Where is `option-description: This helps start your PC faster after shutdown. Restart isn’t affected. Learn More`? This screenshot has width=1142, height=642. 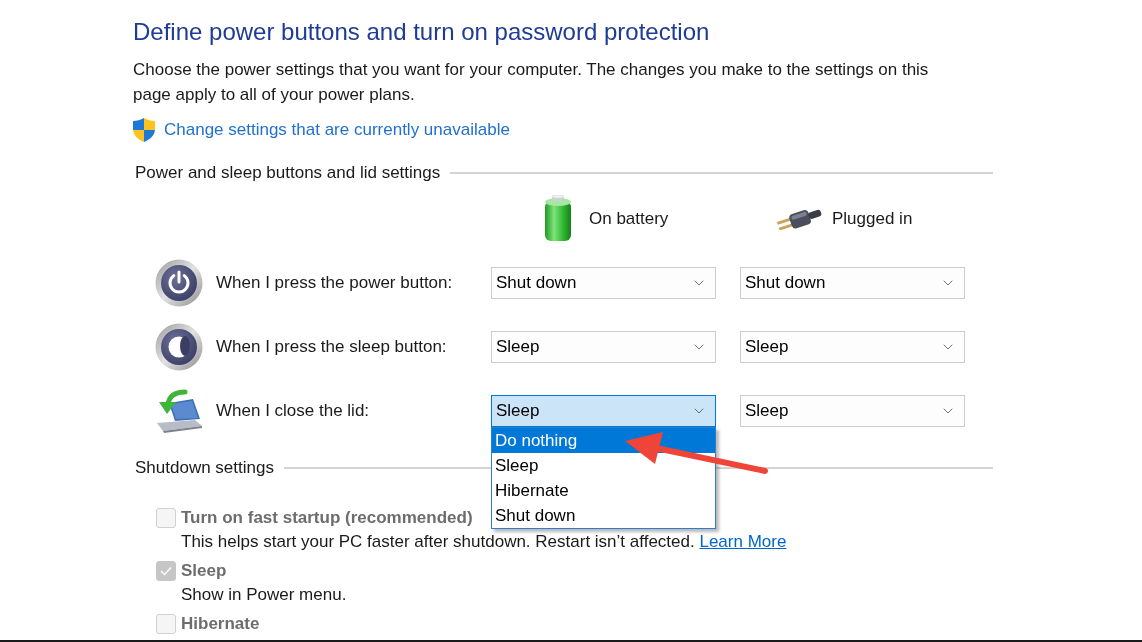
option-description: This helps start your PC faster after shutdown. Restart isn’t affected. Learn More is located at coordinates (483, 542).